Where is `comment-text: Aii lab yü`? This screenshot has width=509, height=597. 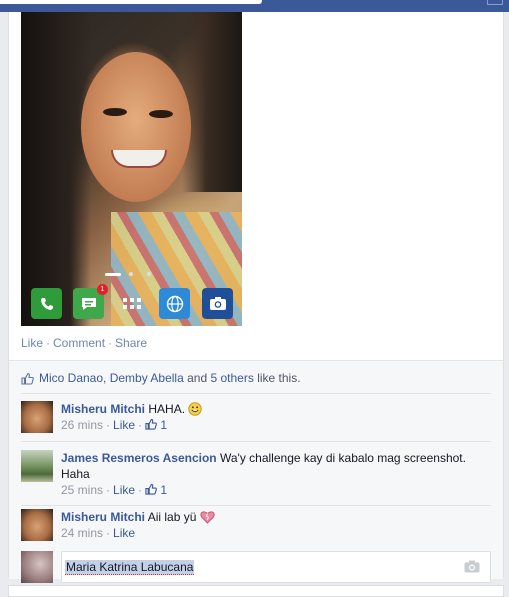
comment-text: Aii lab yü is located at coordinates (172, 517).